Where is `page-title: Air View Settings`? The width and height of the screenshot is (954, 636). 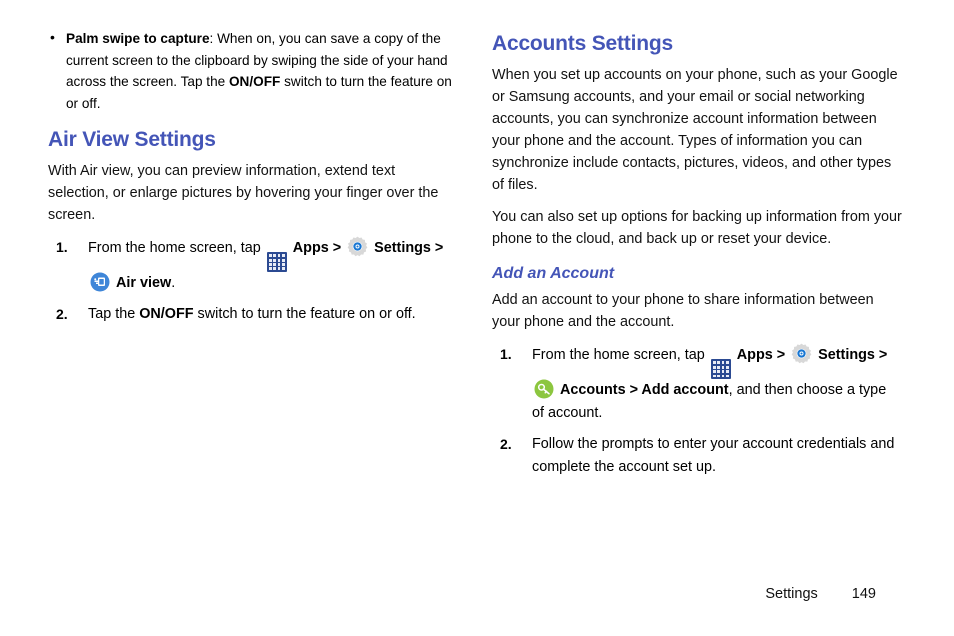
page-title: Air View Settings is located at coordinates (132, 139).